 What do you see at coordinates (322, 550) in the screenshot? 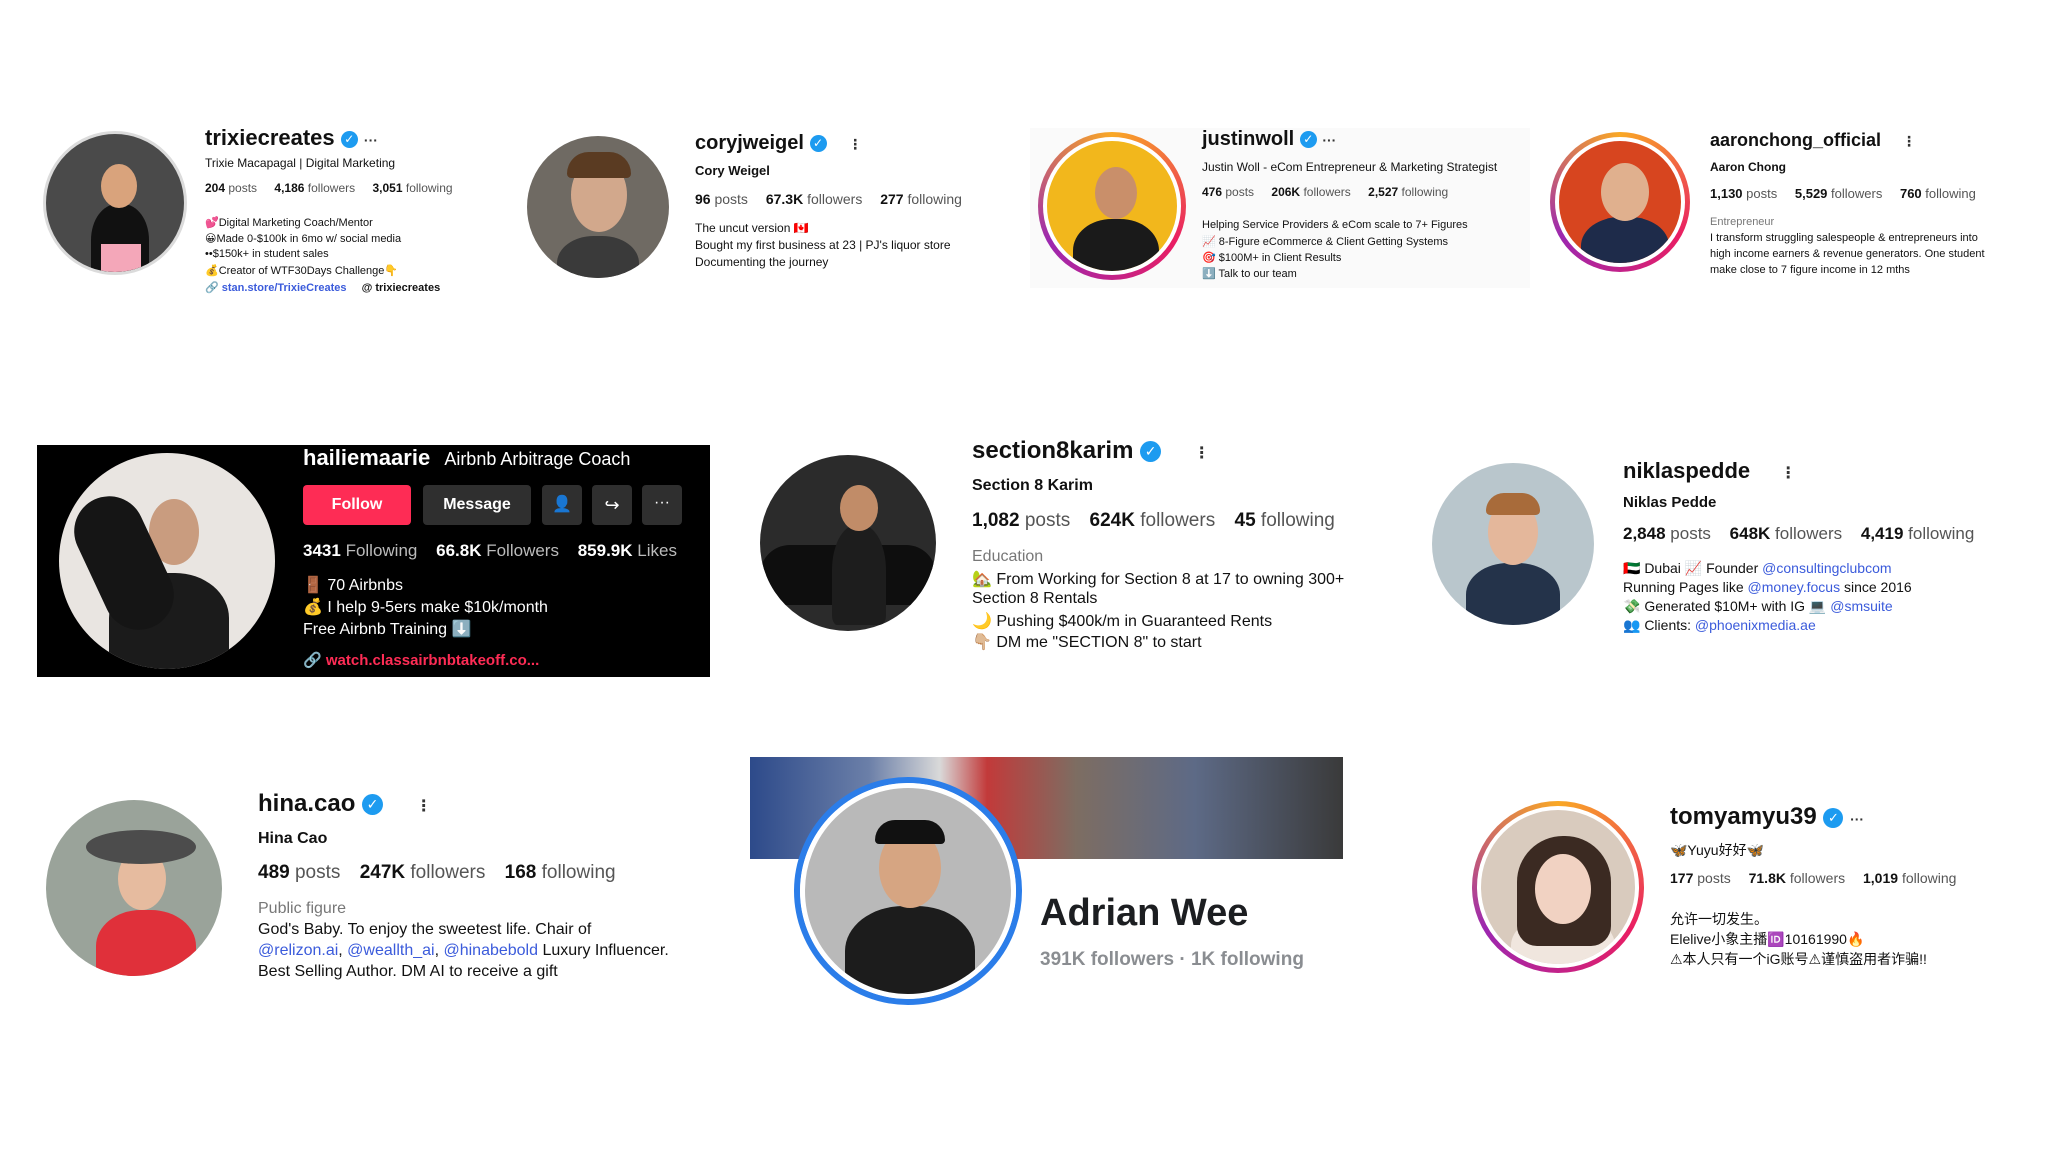
I see `following-count: 3431` at bounding box center [322, 550].